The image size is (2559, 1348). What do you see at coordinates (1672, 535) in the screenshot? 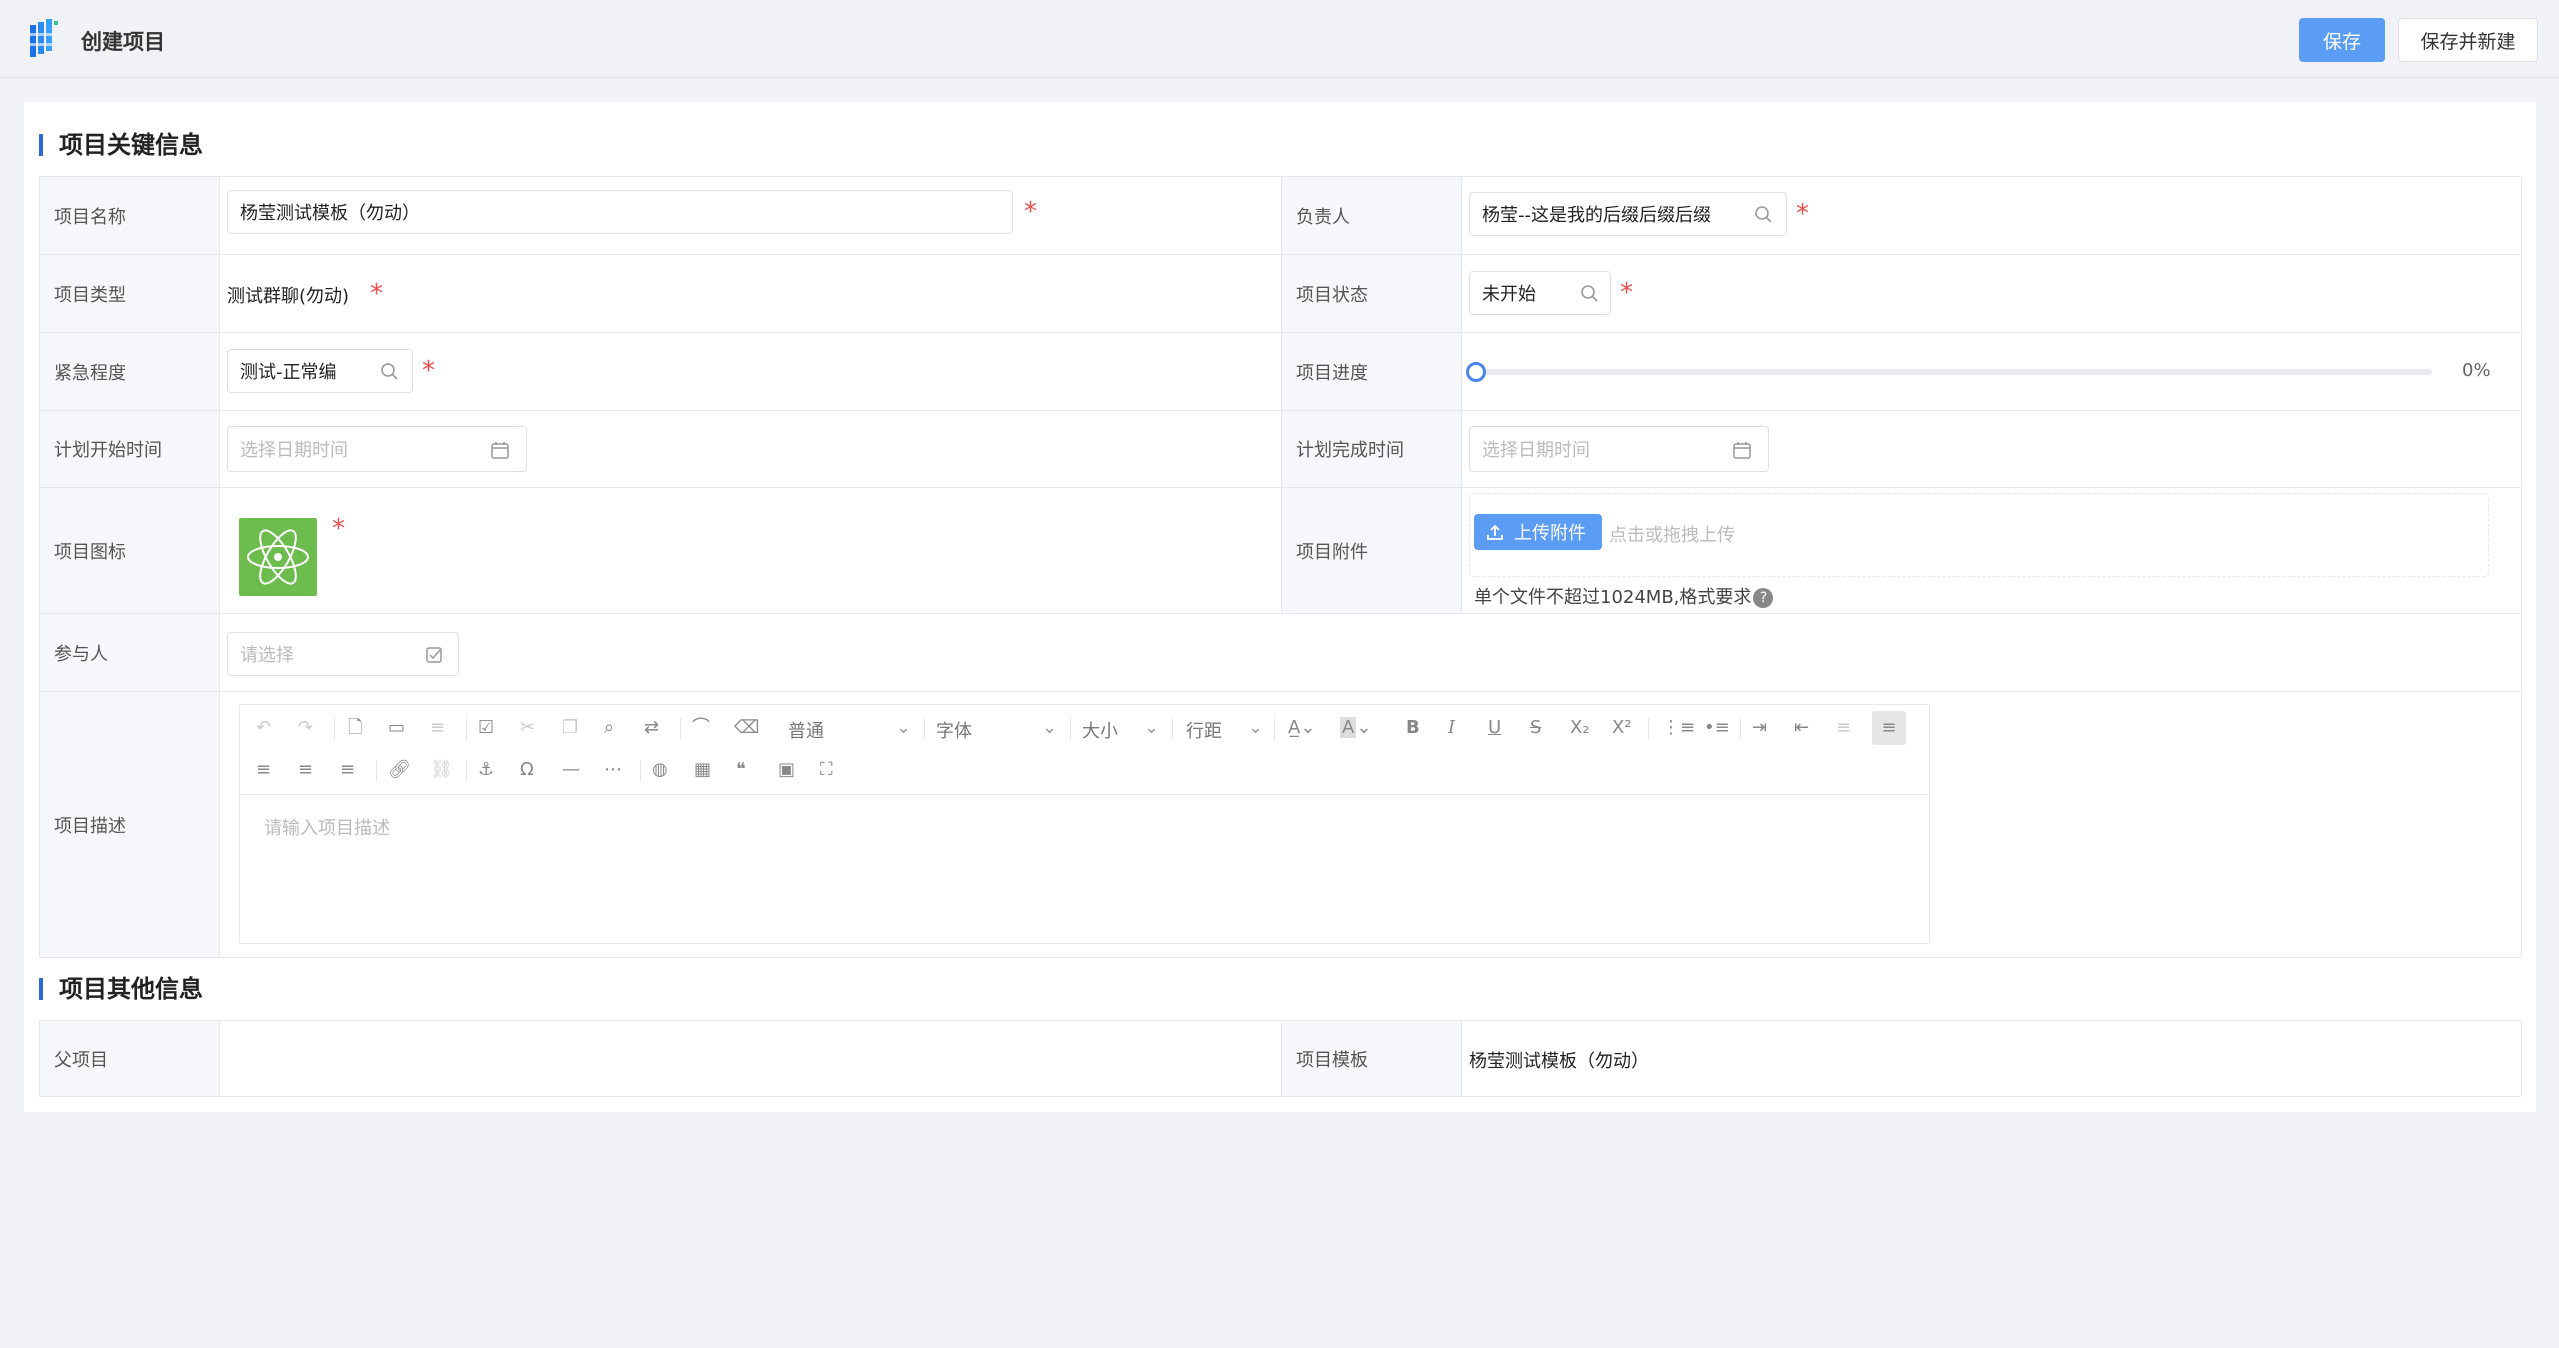
I see `upload-drop-hint: 点击或拖拽上传` at bounding box center [1672, 535].